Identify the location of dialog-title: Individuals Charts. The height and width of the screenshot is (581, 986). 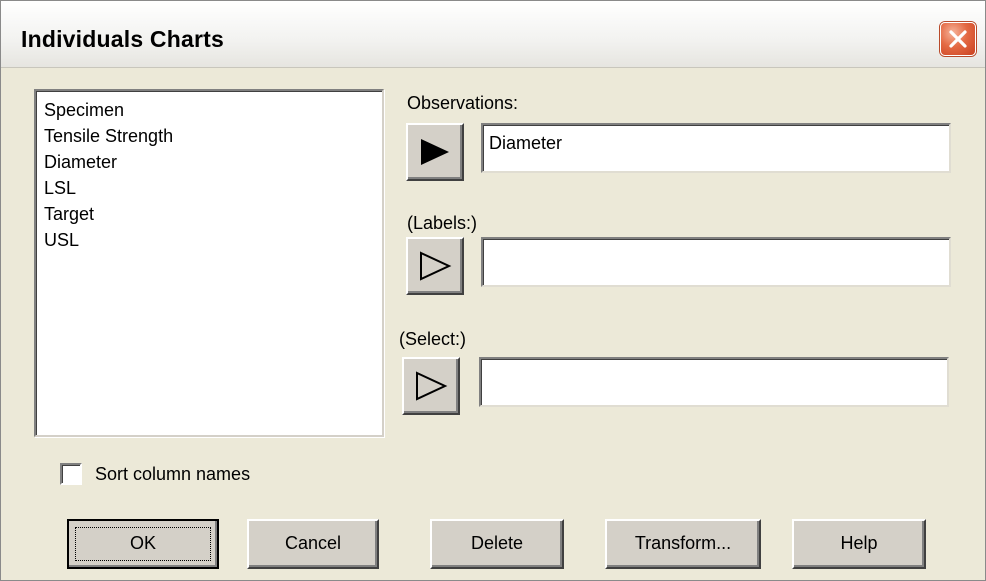
(122, 39).